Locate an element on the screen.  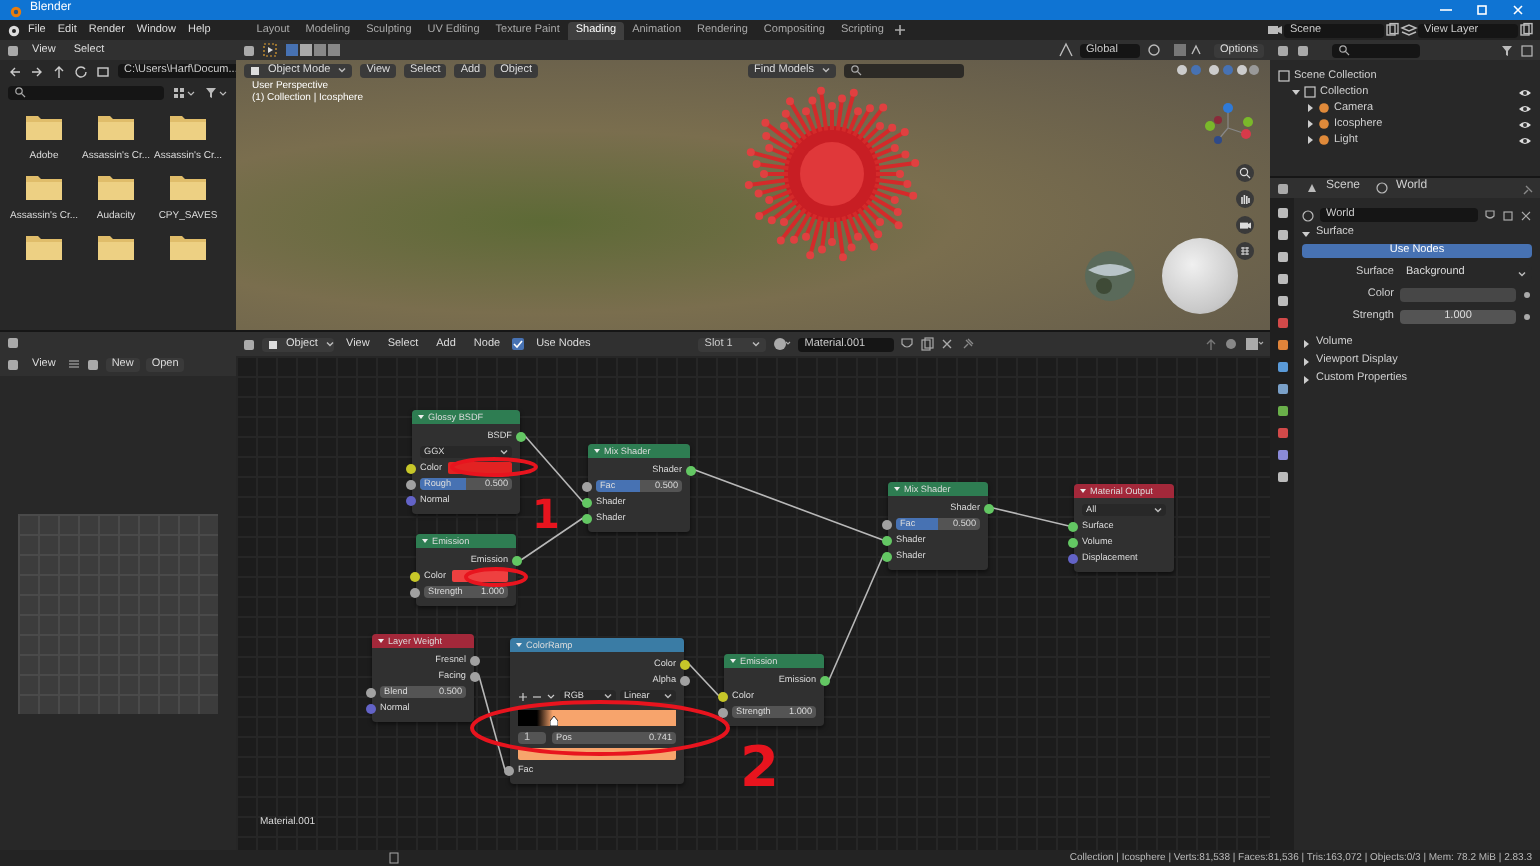
up-arrow-icon is located at coordinates (59, 71).